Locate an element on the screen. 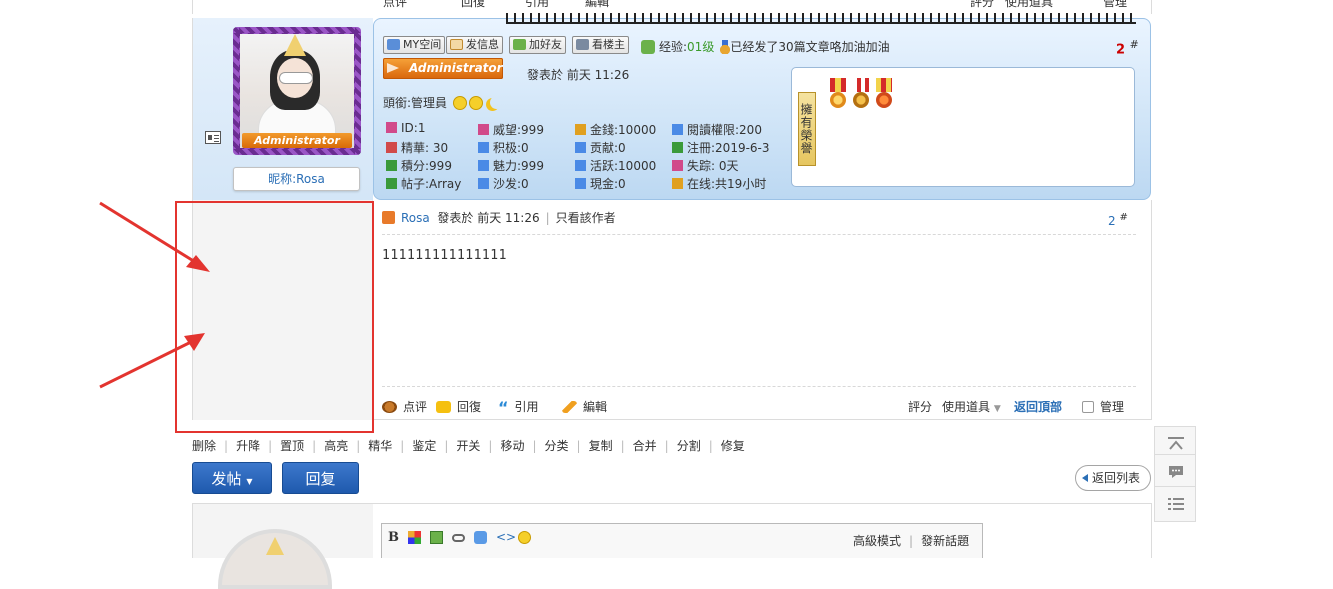  avatar-admin-badge: Administrator is located at coordinates (297, 140).